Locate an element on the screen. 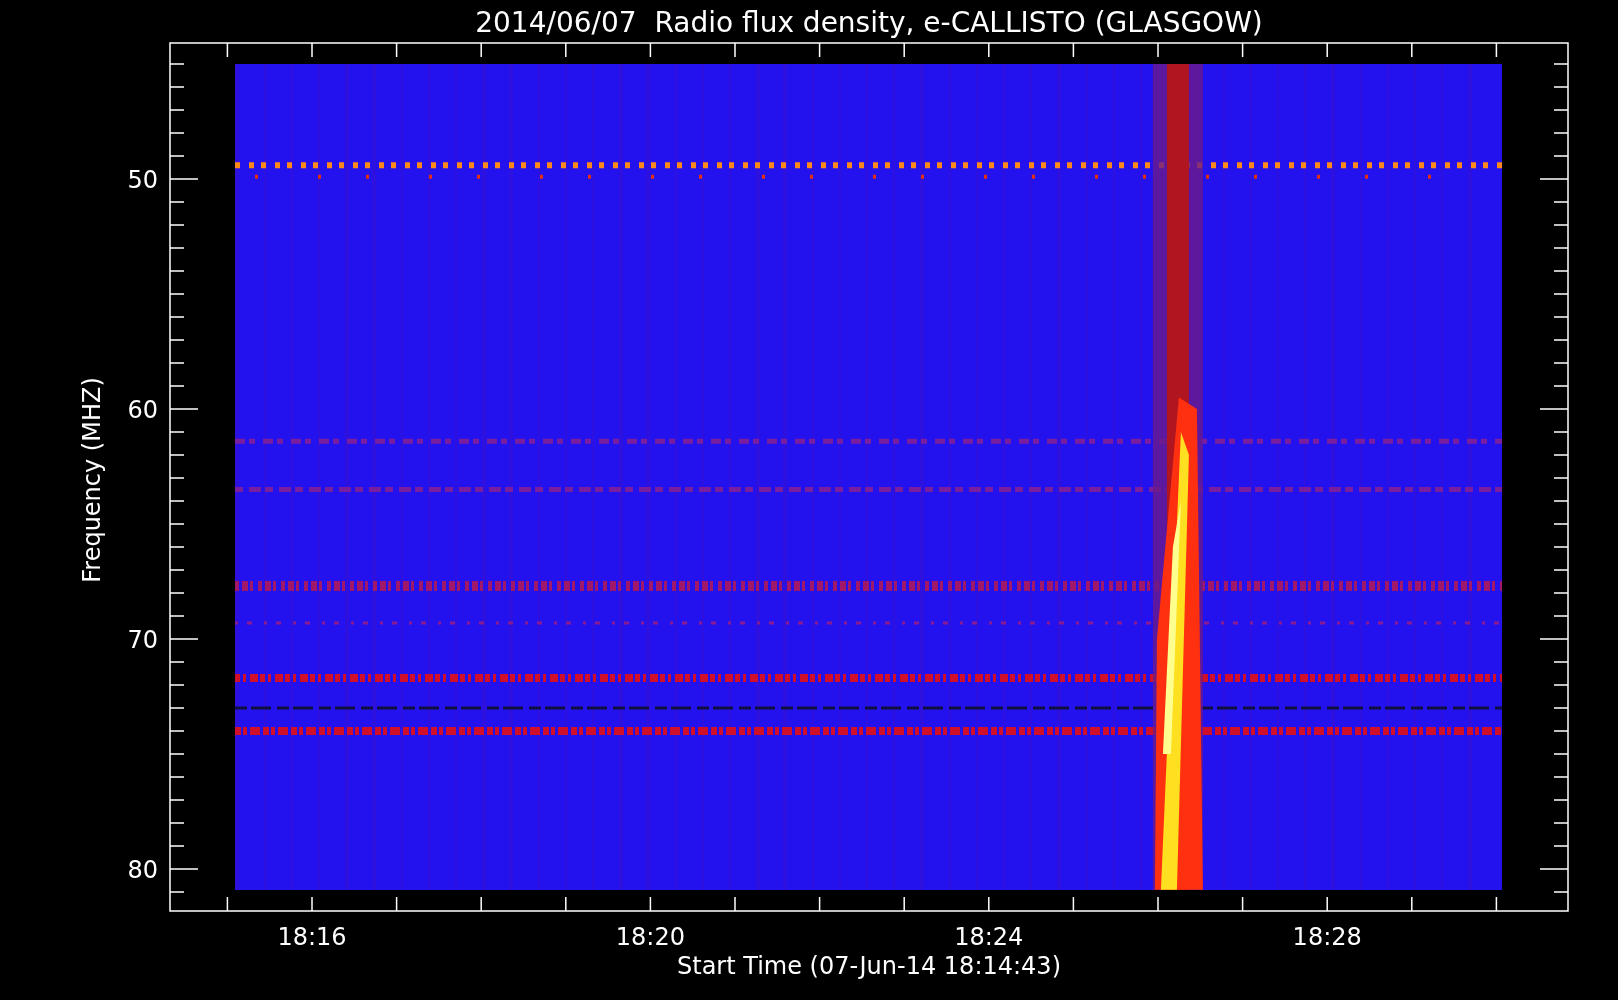  x-axis-title: Start Time (07-Jun-14 18:14:43) is located at coordinates (869, 966).